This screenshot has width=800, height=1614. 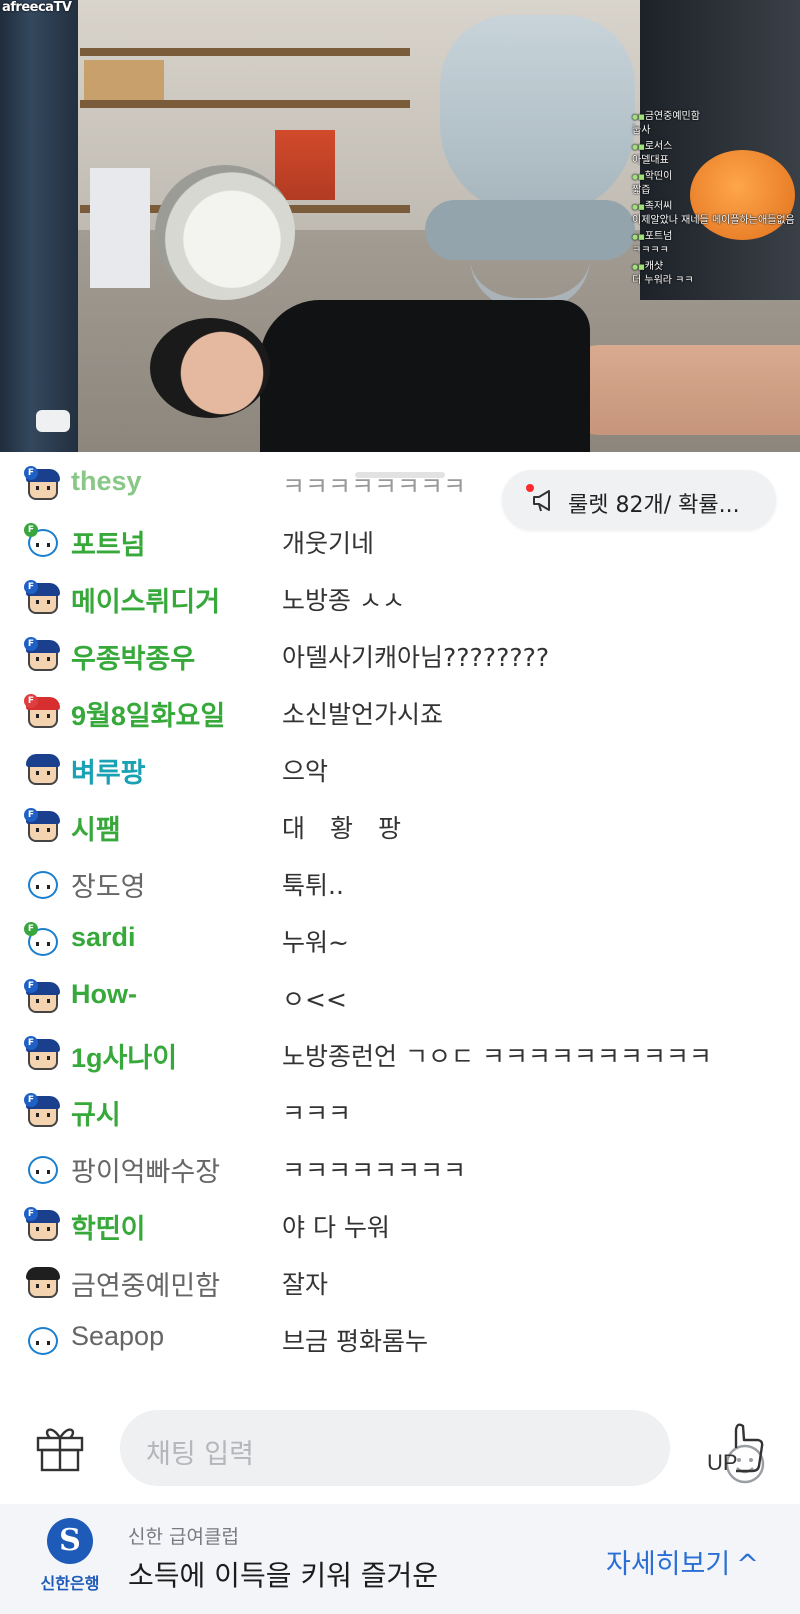 I want to click on ad-brand: 신한은행, so click(x=70, y=1583).